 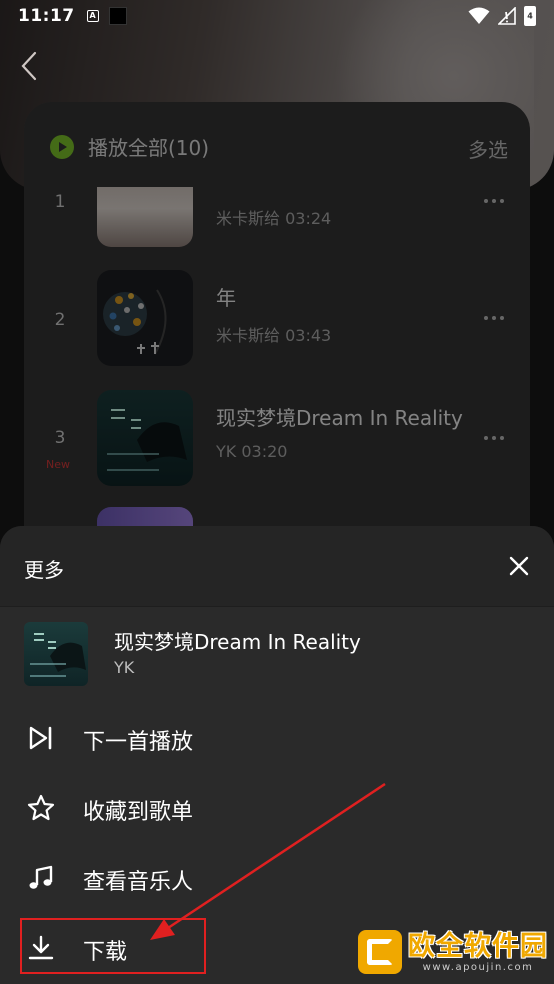 I want to click on watermark-logo-icon, so click(x=380, y=952).